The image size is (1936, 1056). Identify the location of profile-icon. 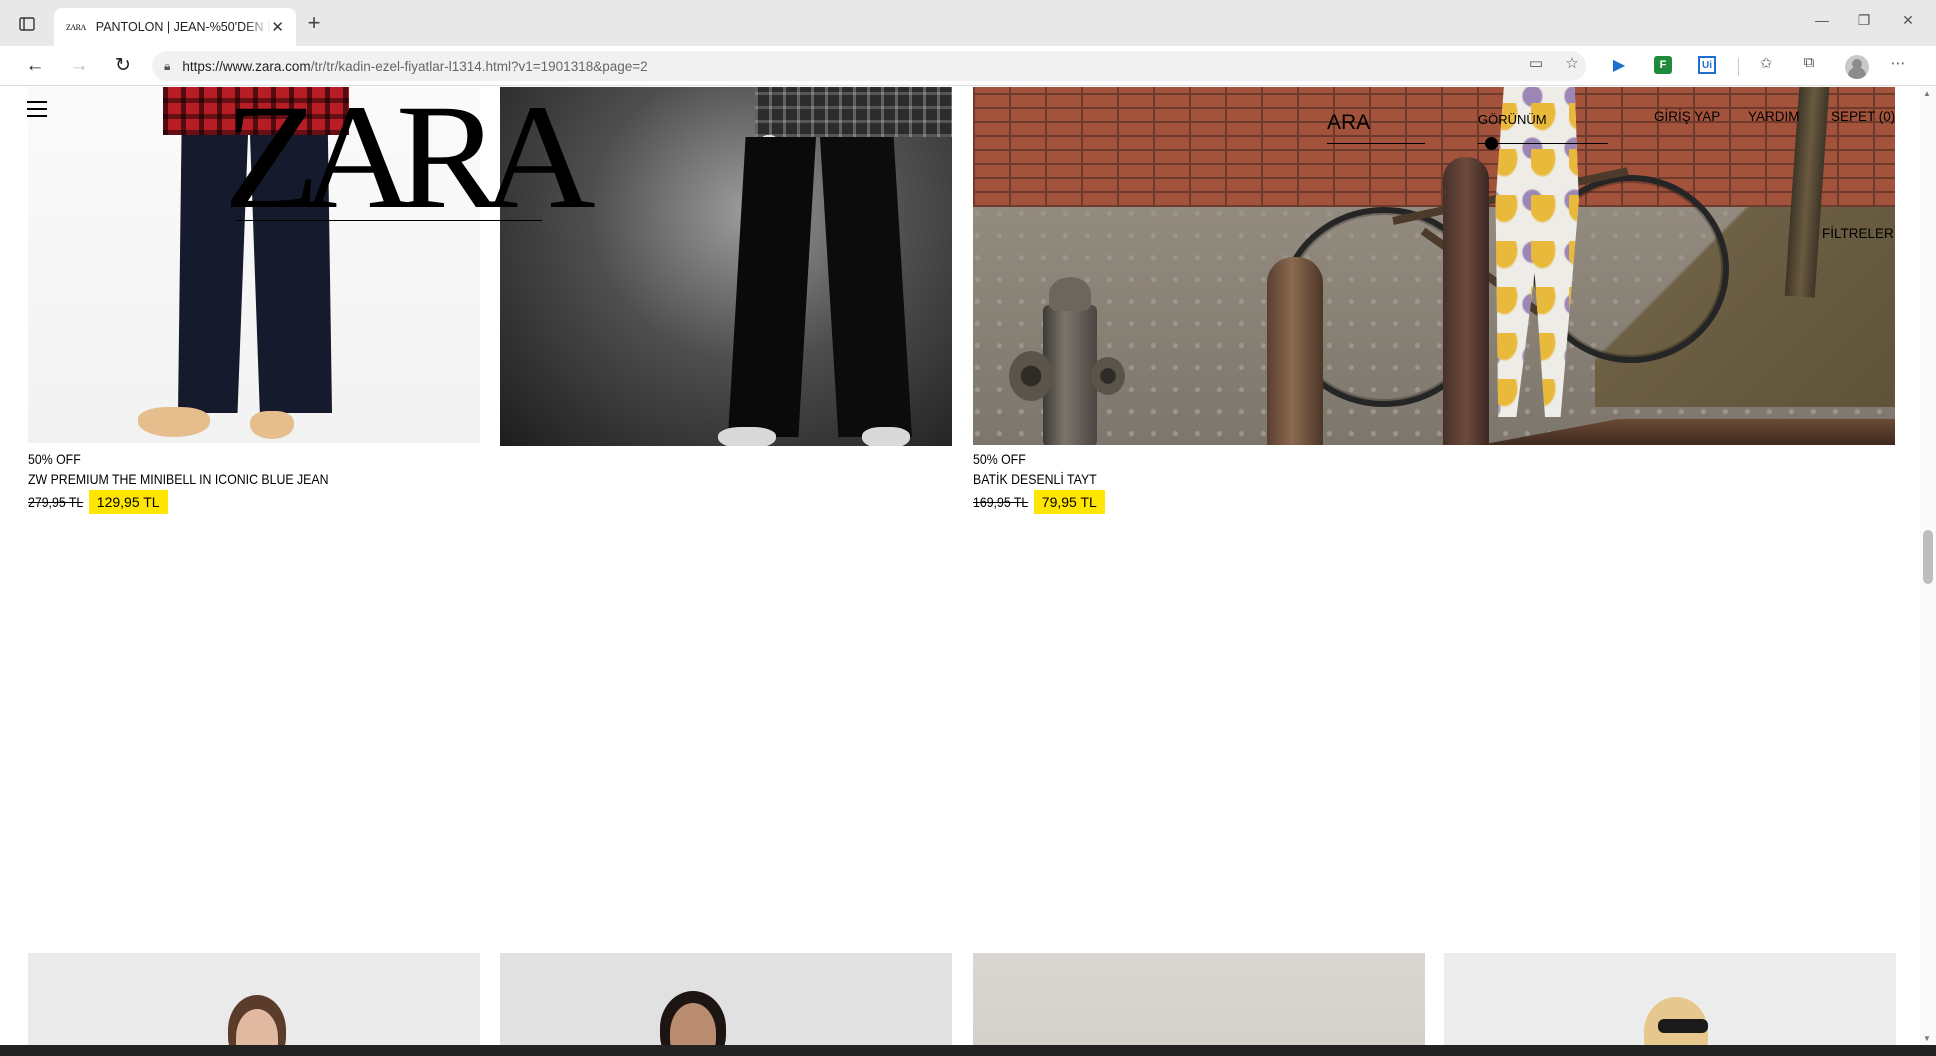
(1857, 67).